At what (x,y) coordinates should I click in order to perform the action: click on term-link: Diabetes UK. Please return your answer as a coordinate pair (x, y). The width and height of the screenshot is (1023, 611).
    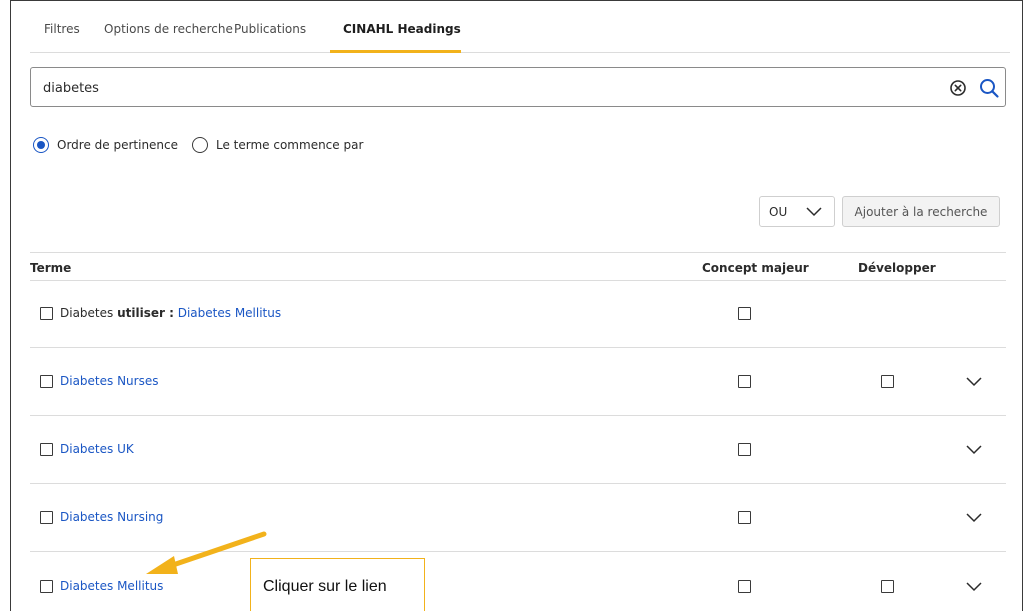
    Looking at the image, I should click on (97, 449).